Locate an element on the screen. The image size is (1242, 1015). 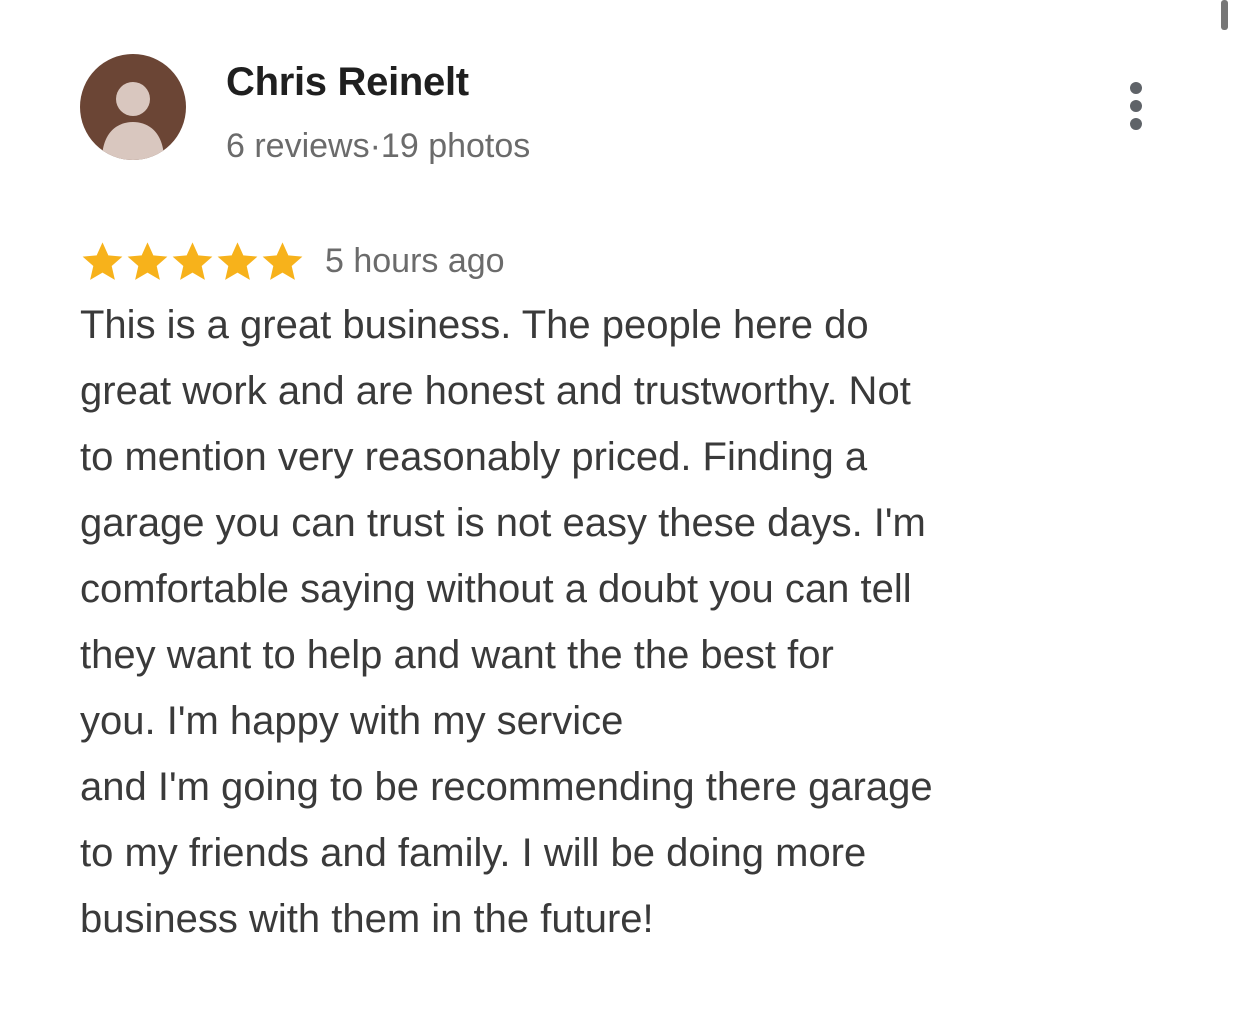
scrollbar is located at coordinates (1224, 15).